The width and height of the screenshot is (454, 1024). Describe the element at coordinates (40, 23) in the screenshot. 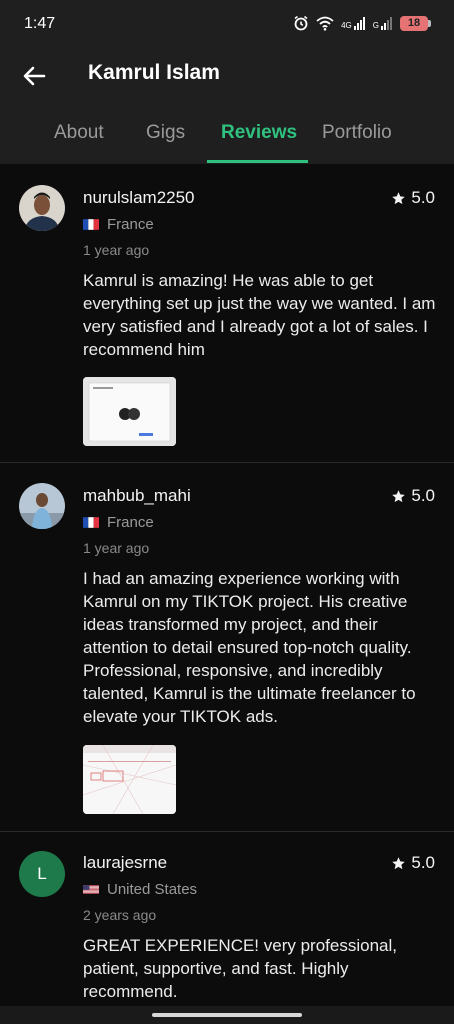

I see `status-time: 1:47` at that location.